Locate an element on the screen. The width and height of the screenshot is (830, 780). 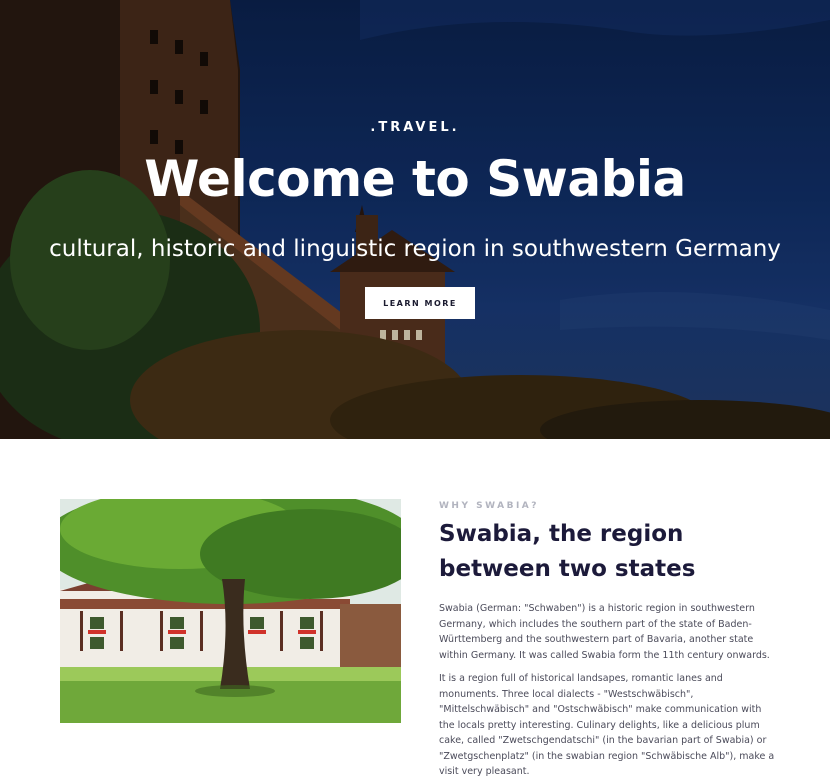
learn-more-button: LEARN MORE is located at coordinates (420, 303).